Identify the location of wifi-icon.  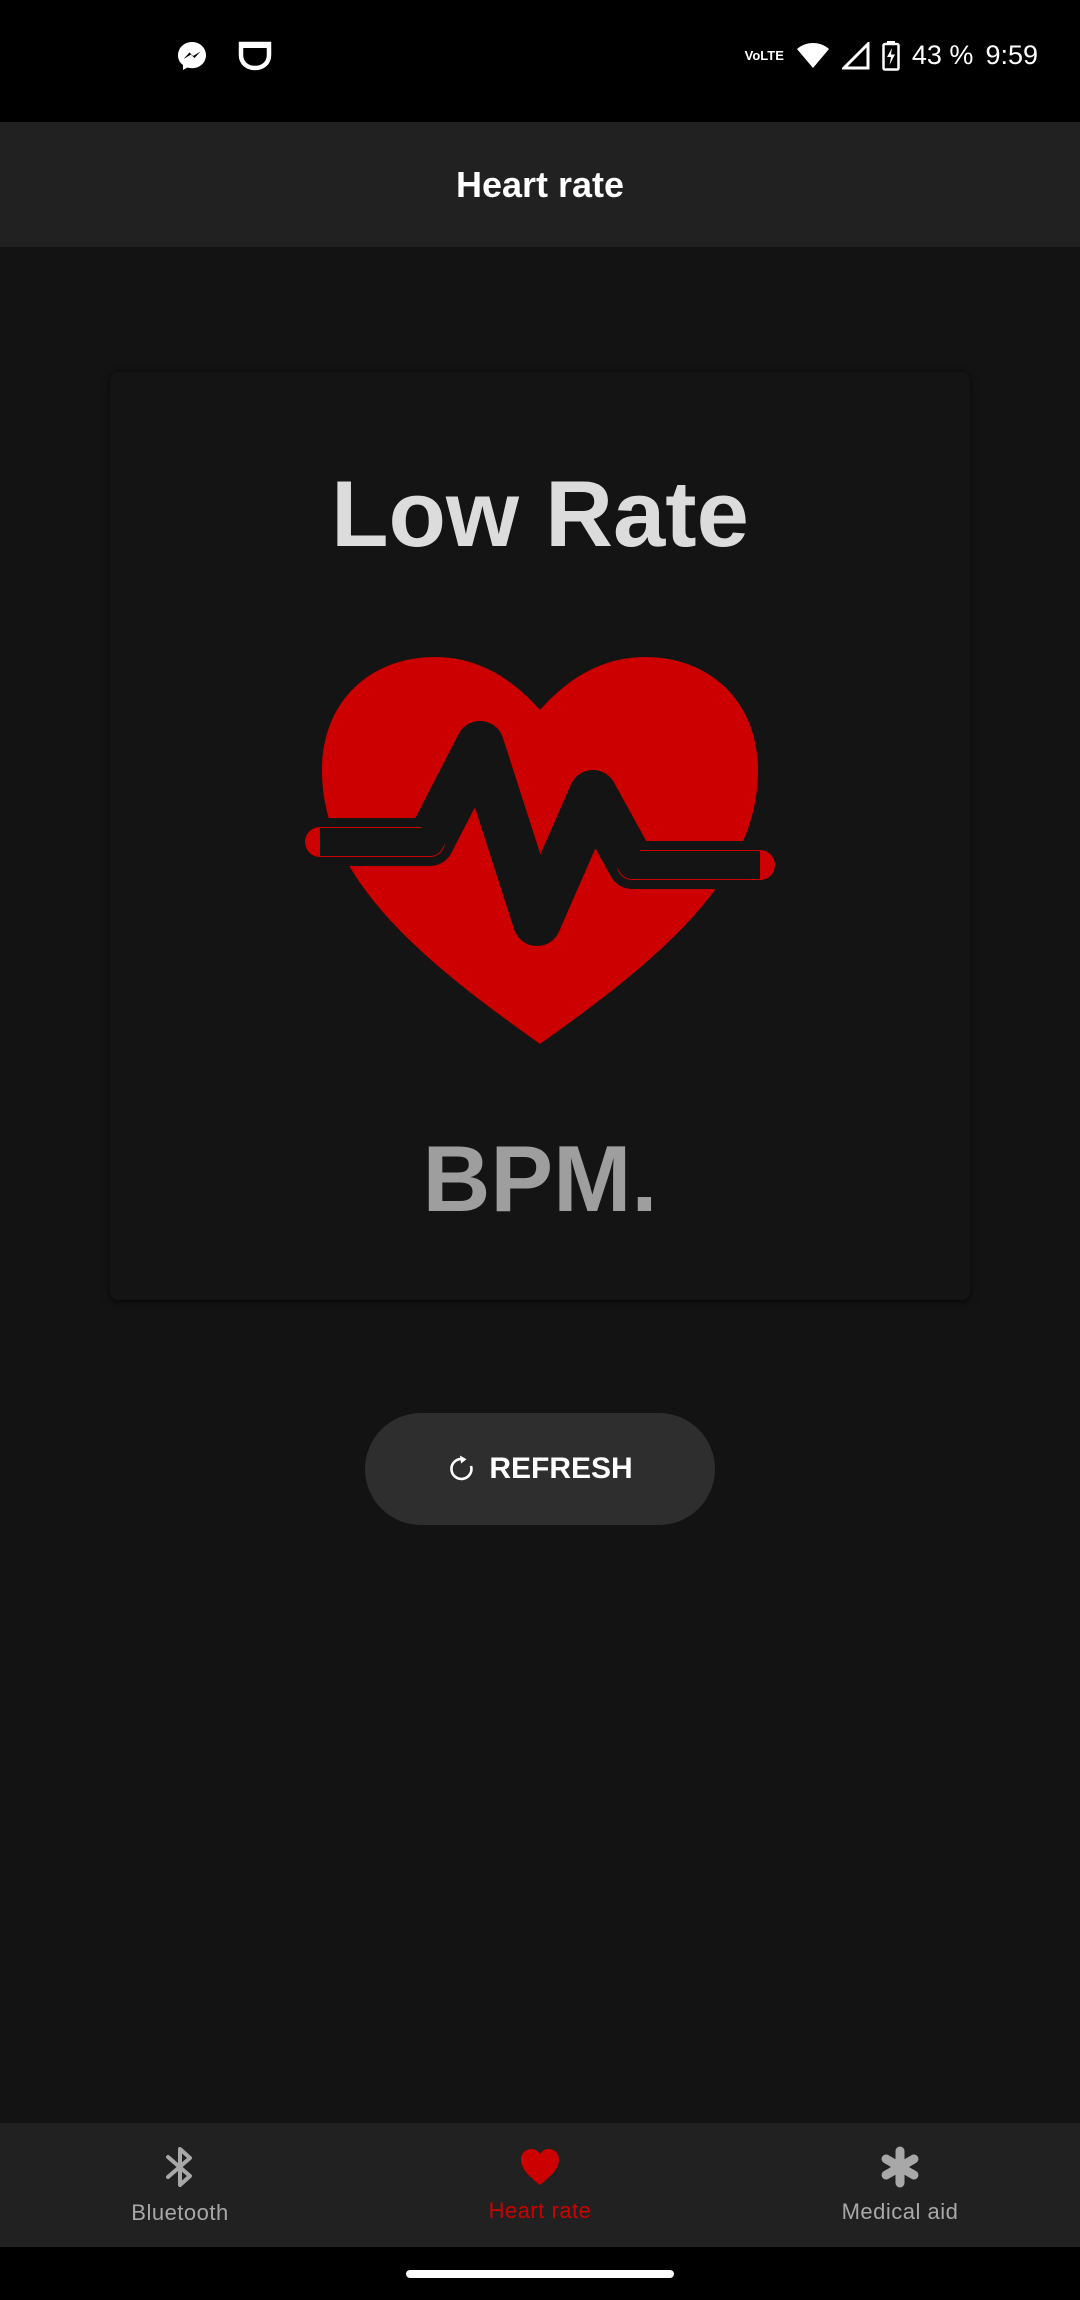
(813, 56).